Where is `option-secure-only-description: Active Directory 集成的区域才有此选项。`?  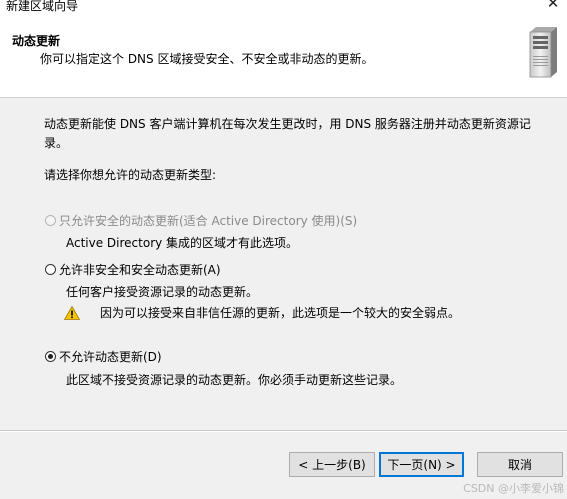
option-secure-only-description: Active Directory 集成的区域才有此选项。 is located at coordinates (182, 243).